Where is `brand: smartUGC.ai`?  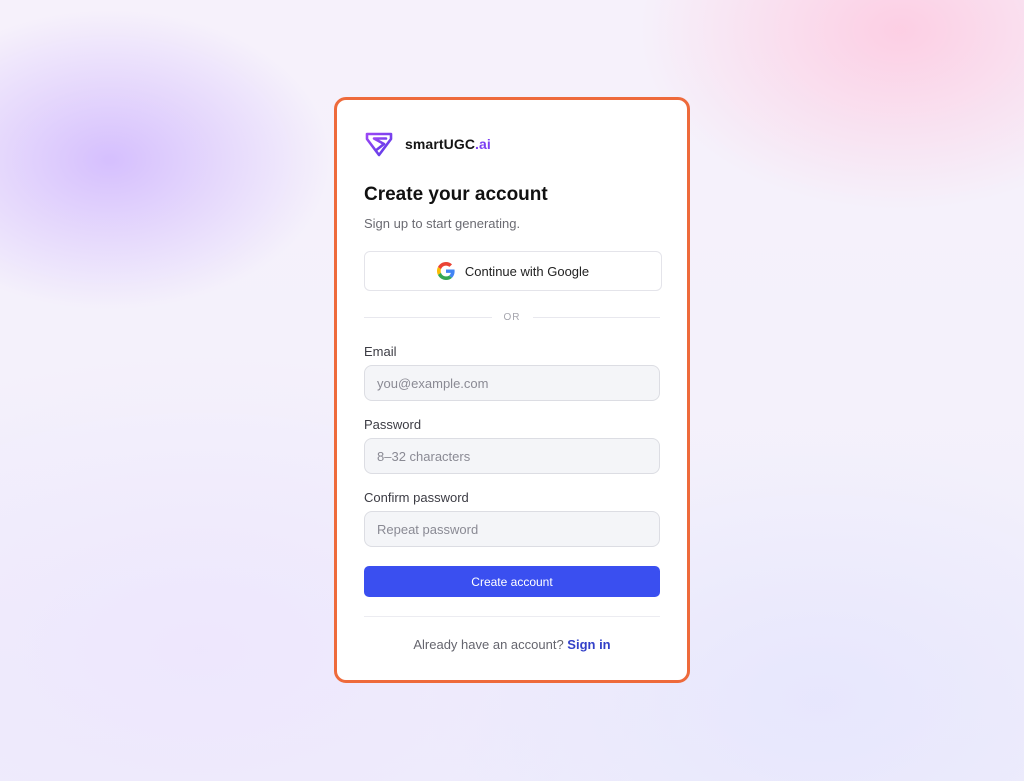
brand: smartUGC.ai is located at coordinates (427, 144).